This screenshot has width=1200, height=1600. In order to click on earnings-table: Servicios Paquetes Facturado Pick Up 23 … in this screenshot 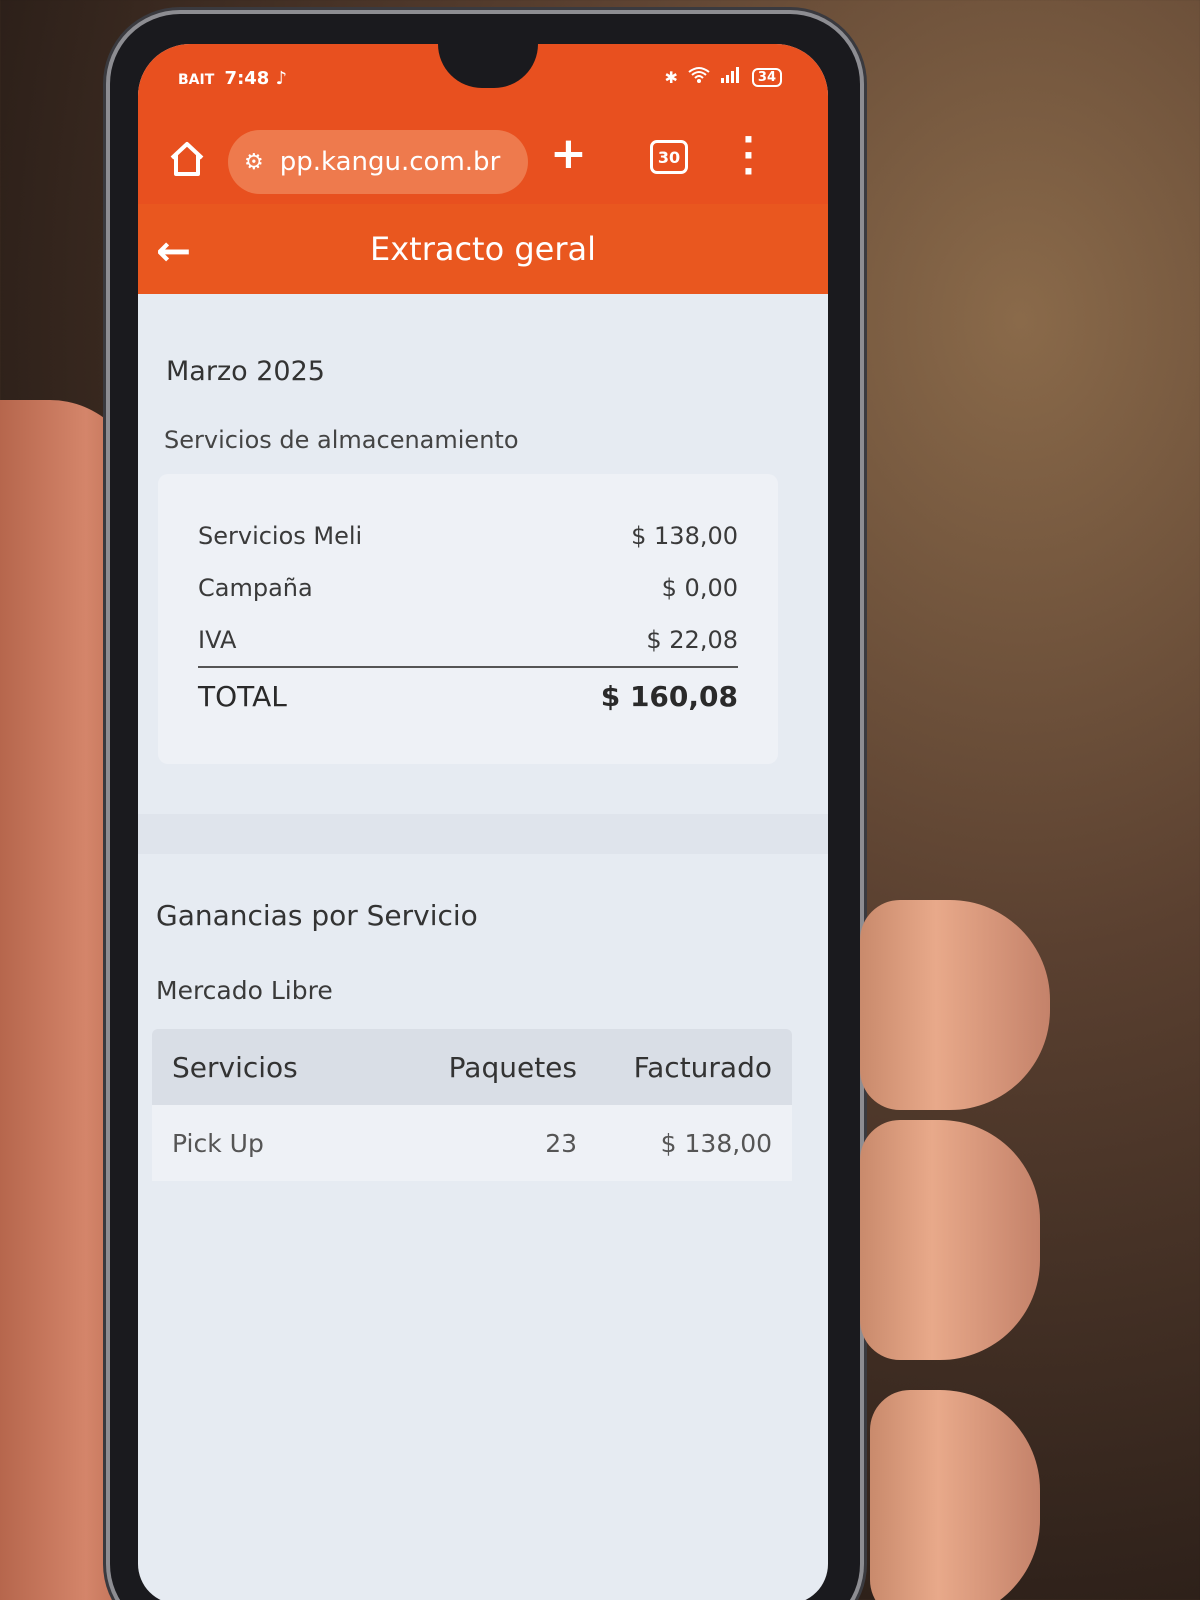, I will do `click(472, 1105)`.